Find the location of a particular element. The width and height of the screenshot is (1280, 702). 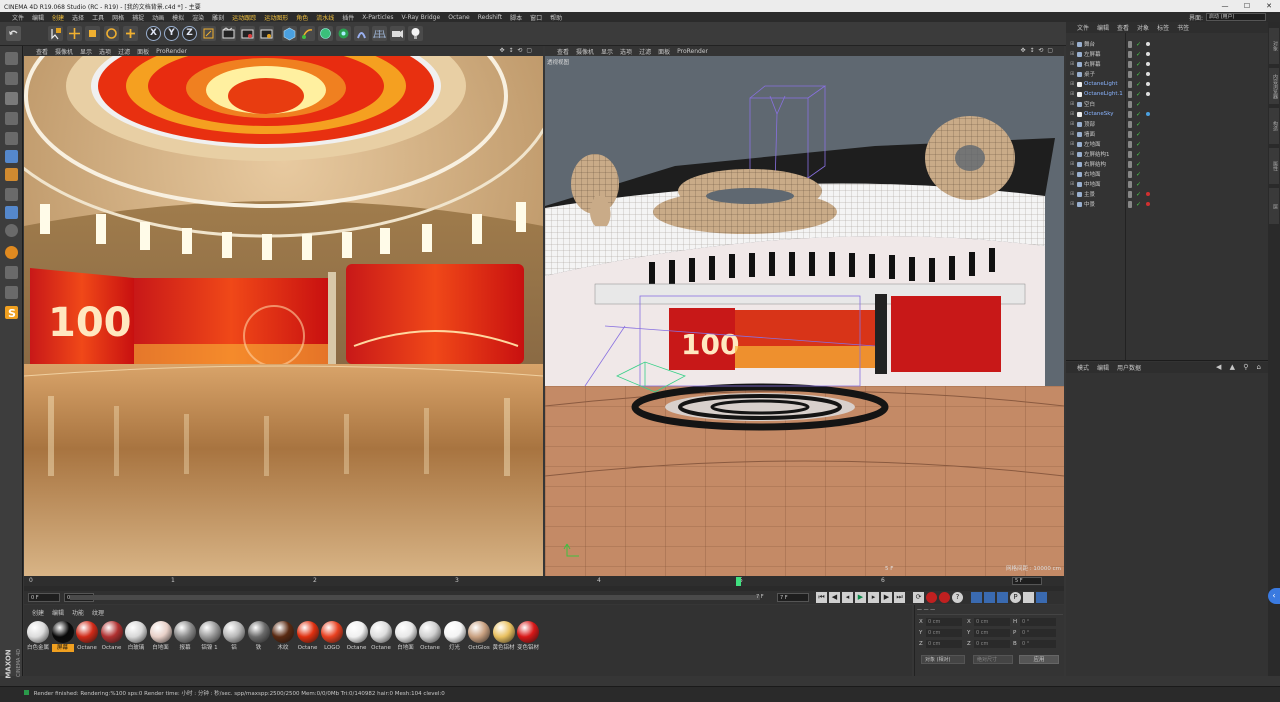

object-row: ⊞ 空白 ✓ is located at coordinates (1167, 104).